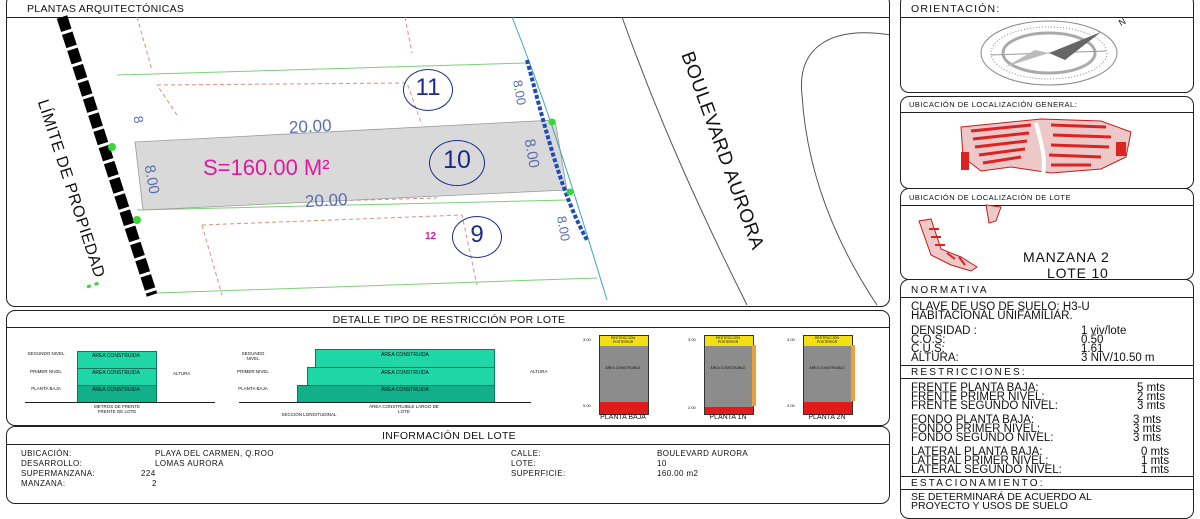  What do you see at coordinates (148, 473) in the screenshot?
I see `info-value: 224` at bounding box center [148, 473].